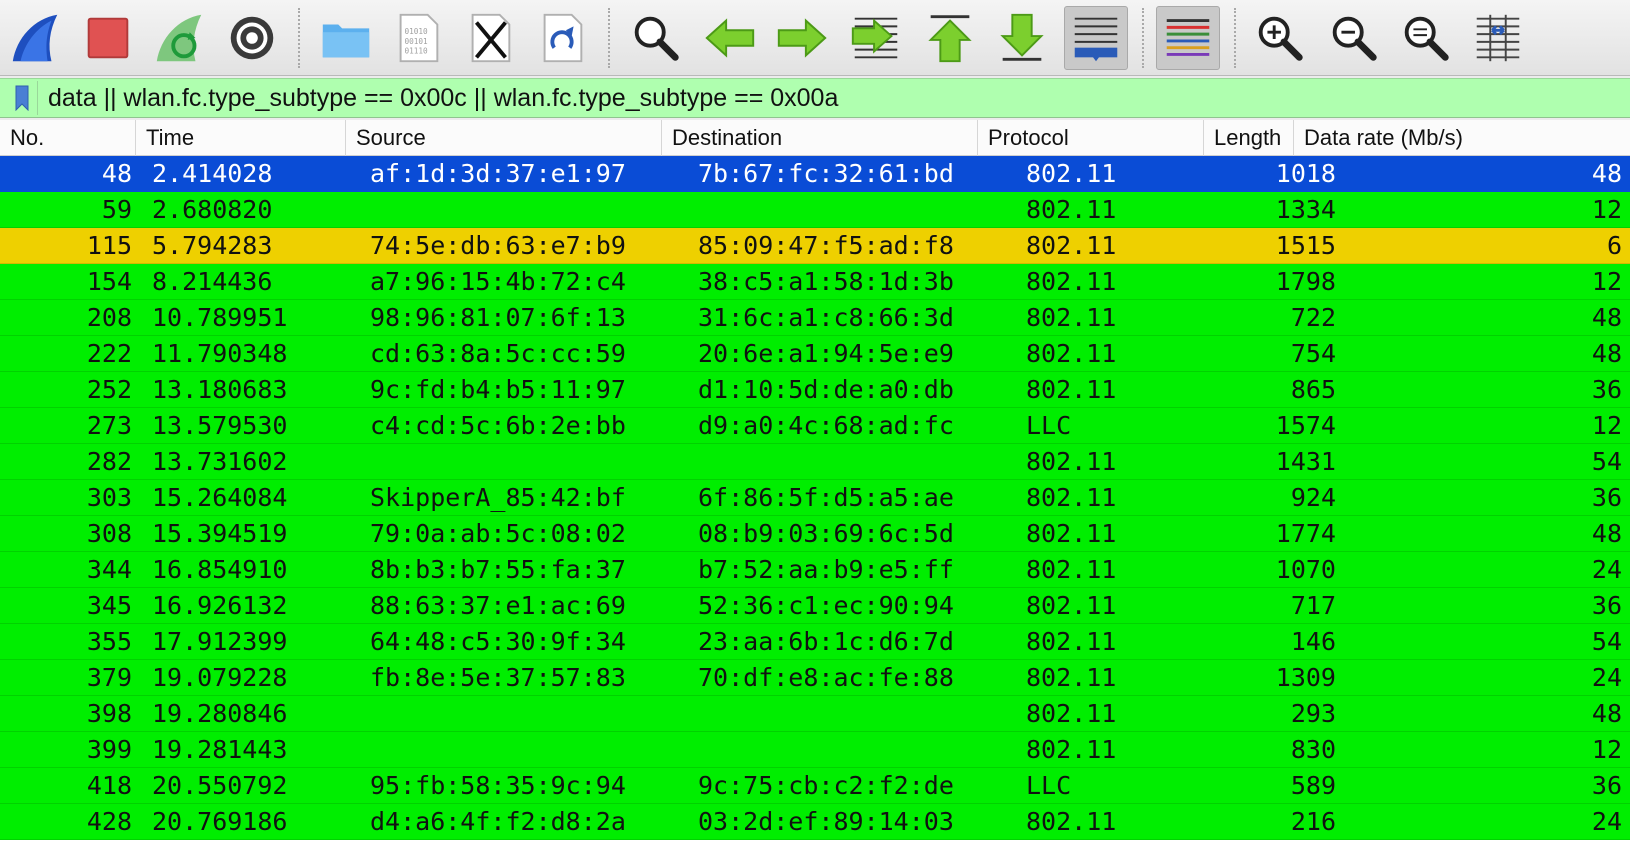 The width and height of the screenshot is (1630, 848). I want to click on packet-data-rate-cell: 48, so click(1606, 353).